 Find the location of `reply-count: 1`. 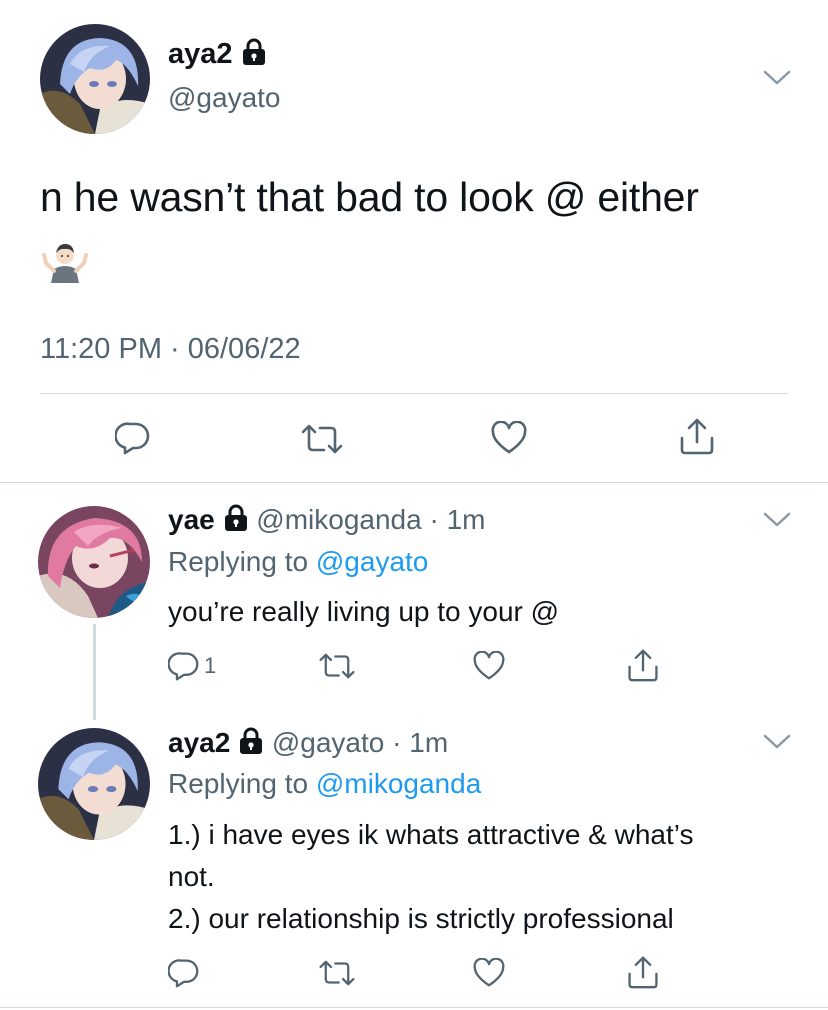

reply-count: 1 is located at coordinates (210, 665).